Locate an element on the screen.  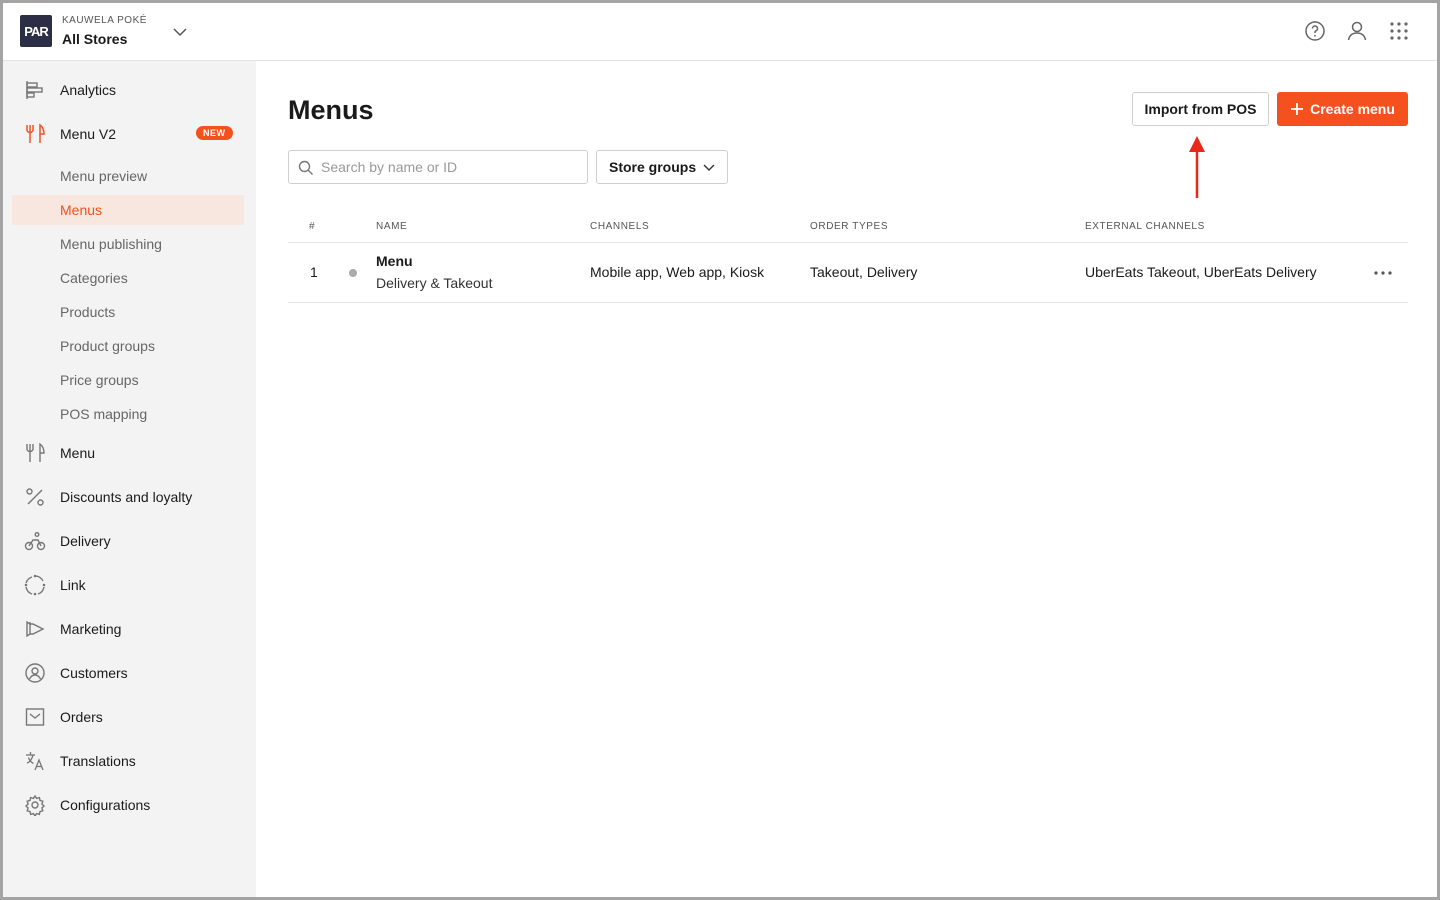
sidebar-item-configurations: Configurations is located at coordinates (129, 805).